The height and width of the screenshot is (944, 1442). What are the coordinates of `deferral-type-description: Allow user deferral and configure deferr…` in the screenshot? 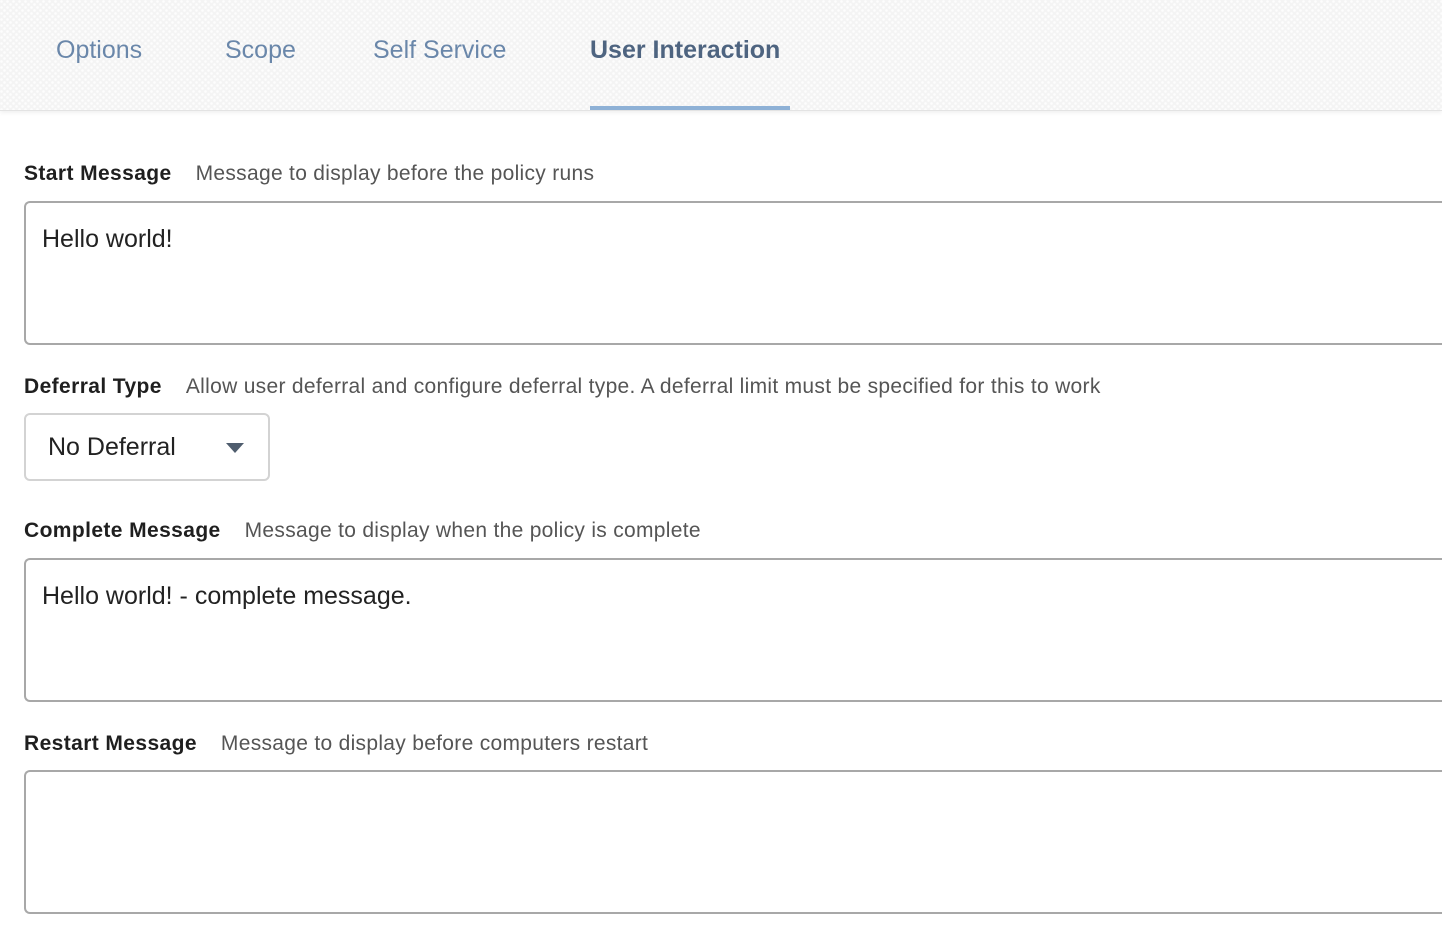 It's located at (643, 386).